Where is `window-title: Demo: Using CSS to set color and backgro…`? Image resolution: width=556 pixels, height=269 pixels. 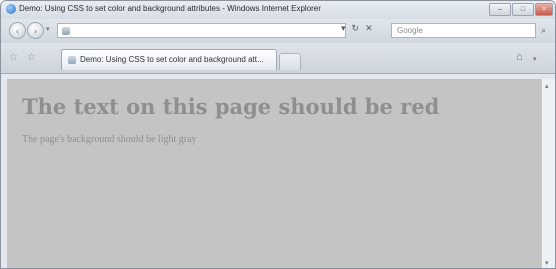 window-title: Demo: Using CSS to set color and backgro… is located at coordinates (170, 8).